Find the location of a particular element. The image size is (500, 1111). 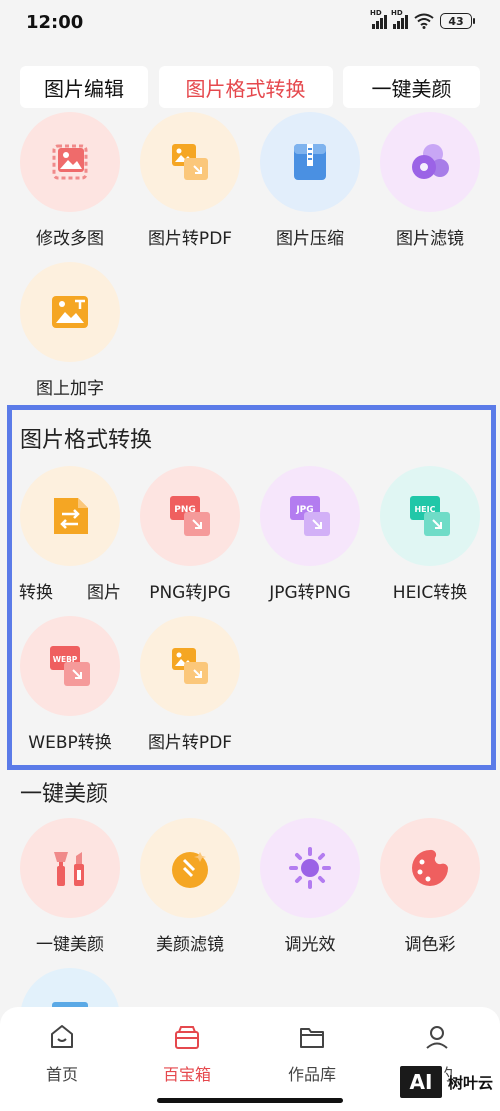

color-palette-icon is located at coordinates (430, 867).